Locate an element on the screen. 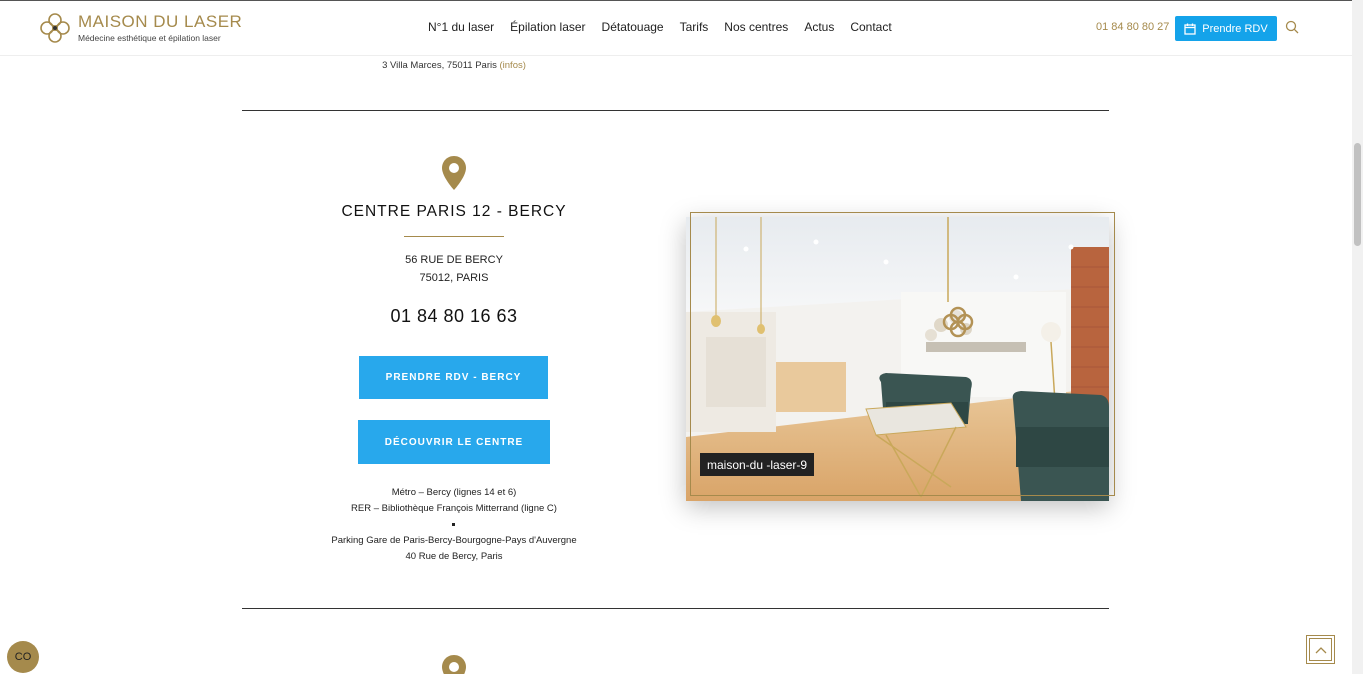 This screenshot has height=674, width=1363. logo-title: MAISON DU LASER is located at coordinates (160, 21).